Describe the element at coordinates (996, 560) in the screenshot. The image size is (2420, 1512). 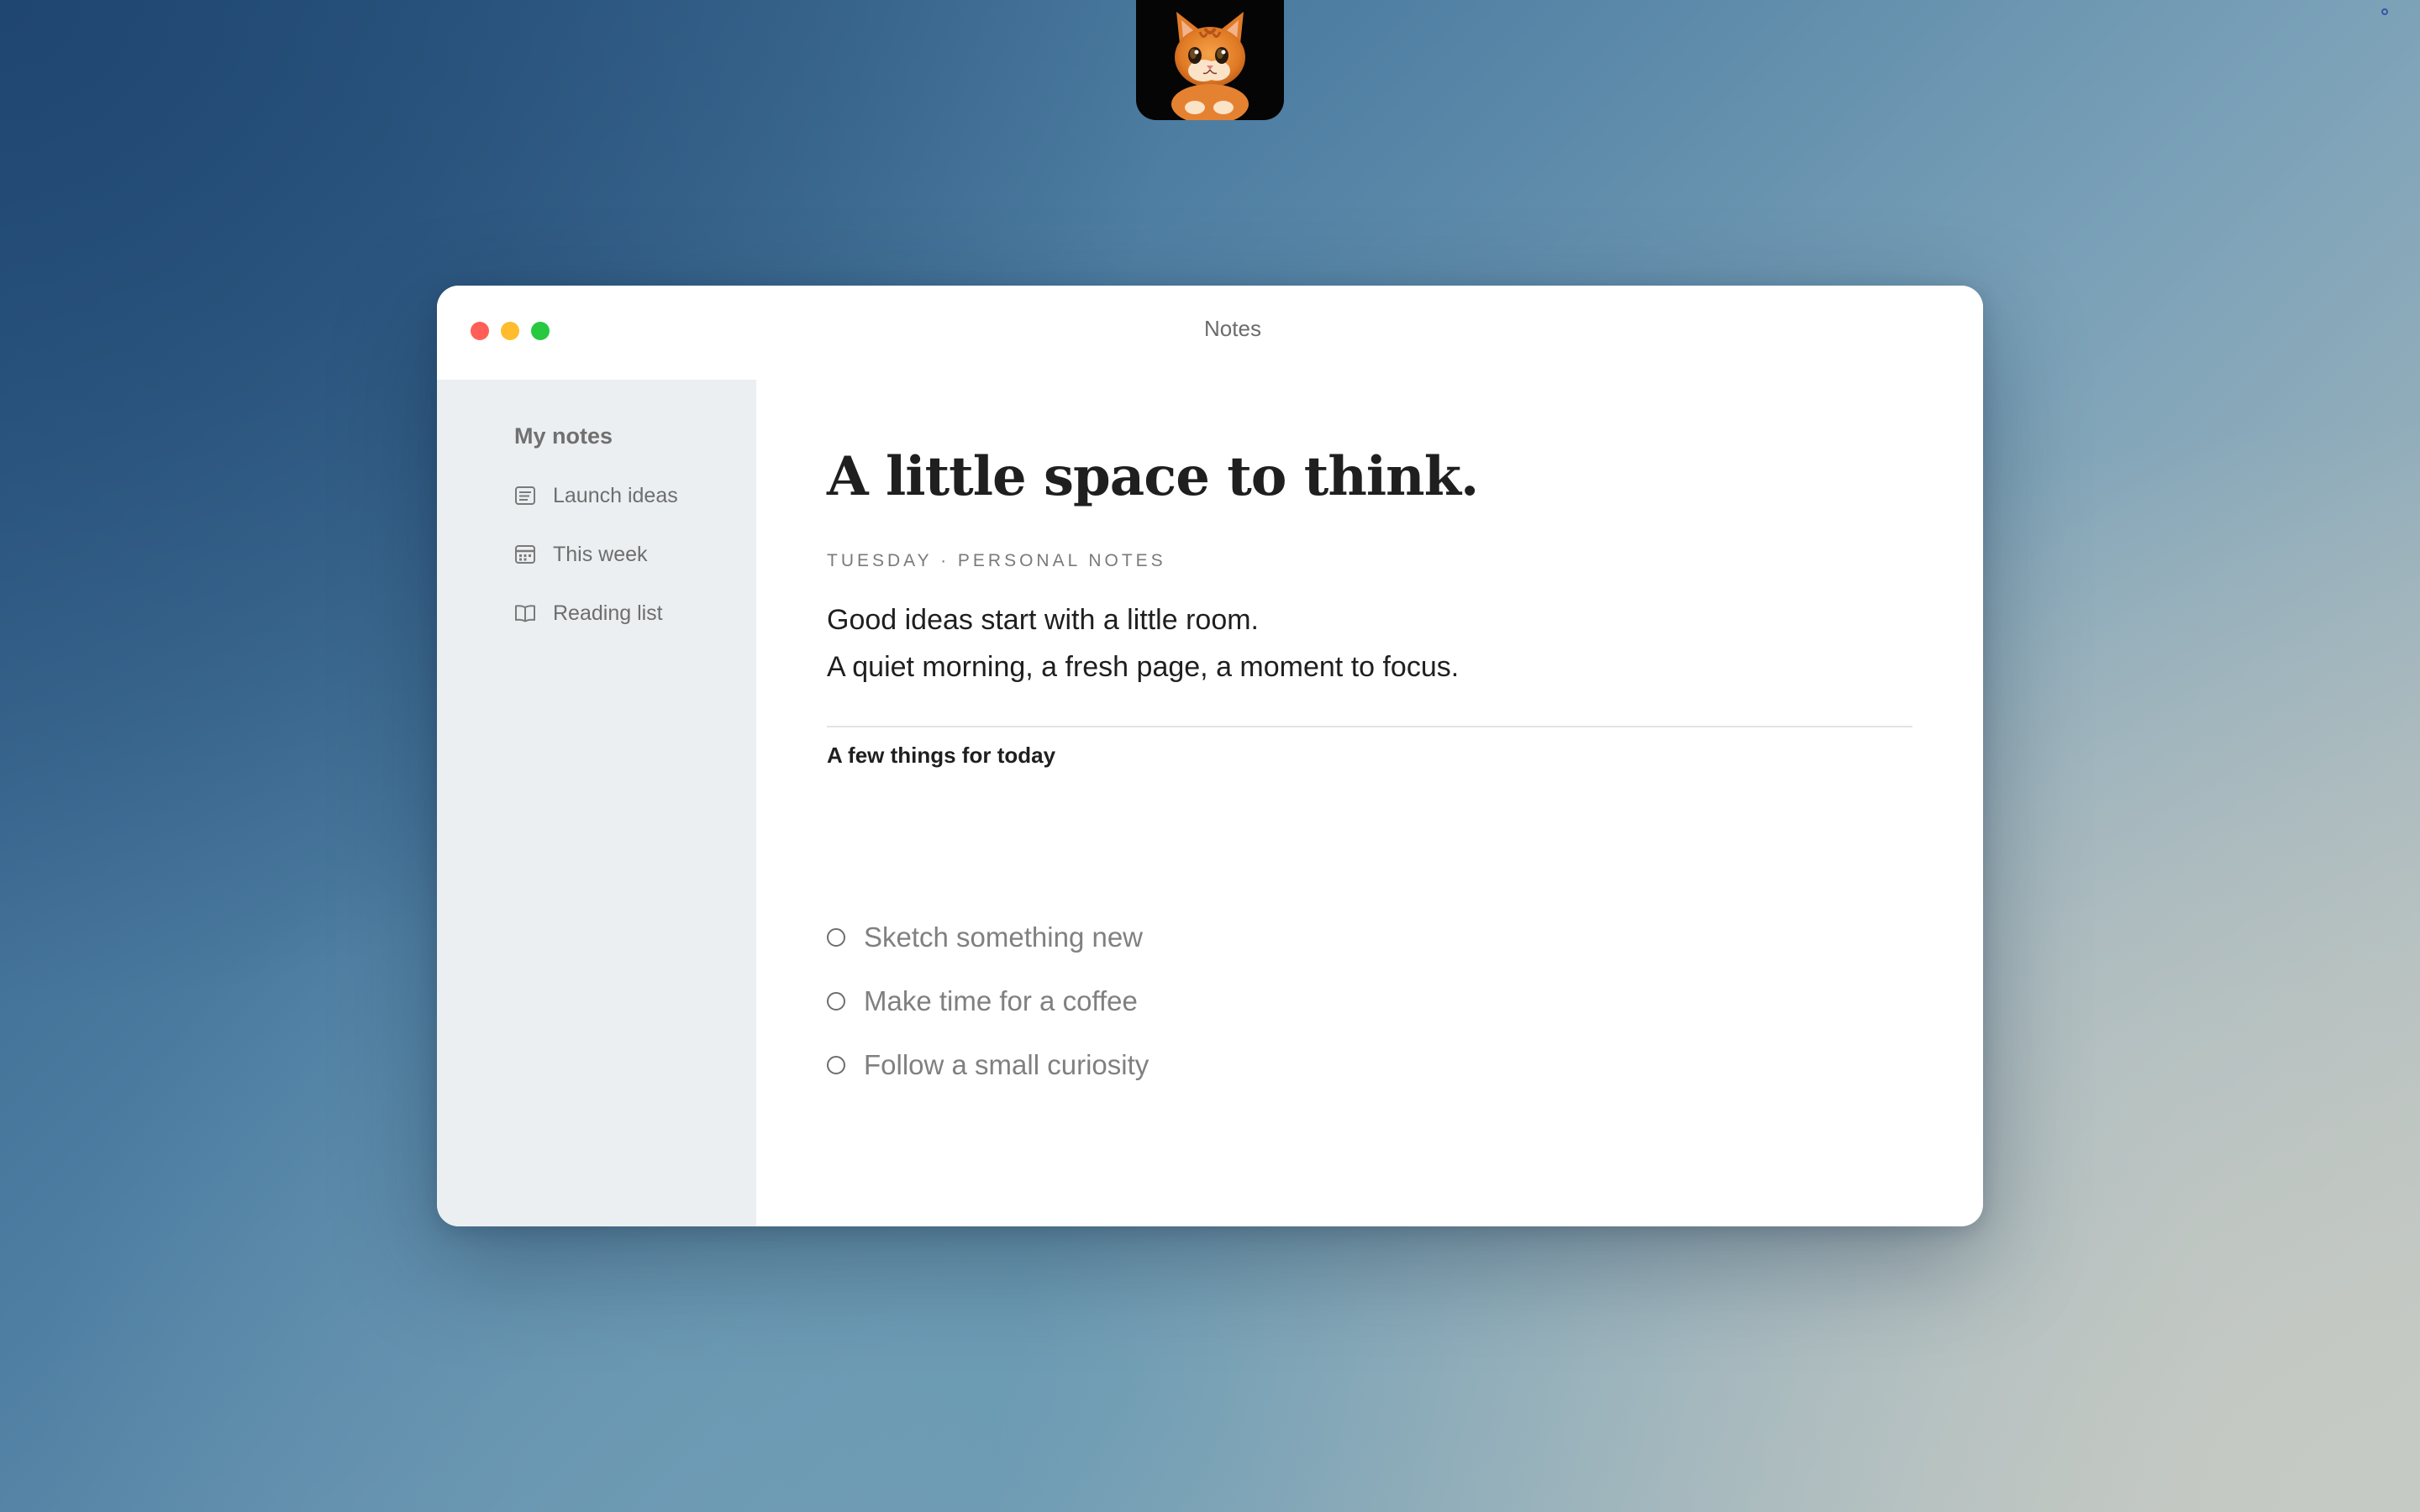
I see `note-meta: TUESDAY · PERSONAL NOTES` at that location.